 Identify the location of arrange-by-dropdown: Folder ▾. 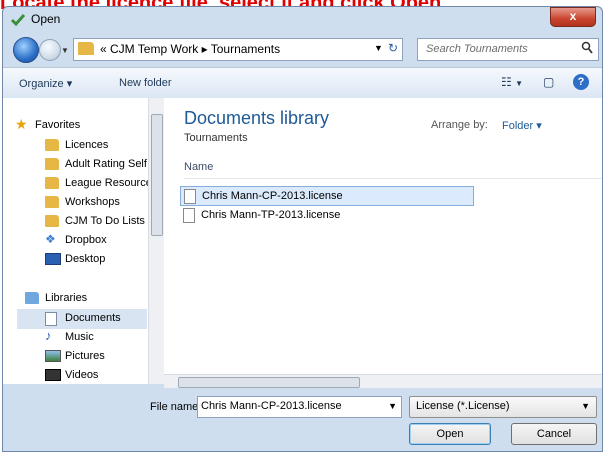
(522, 125).